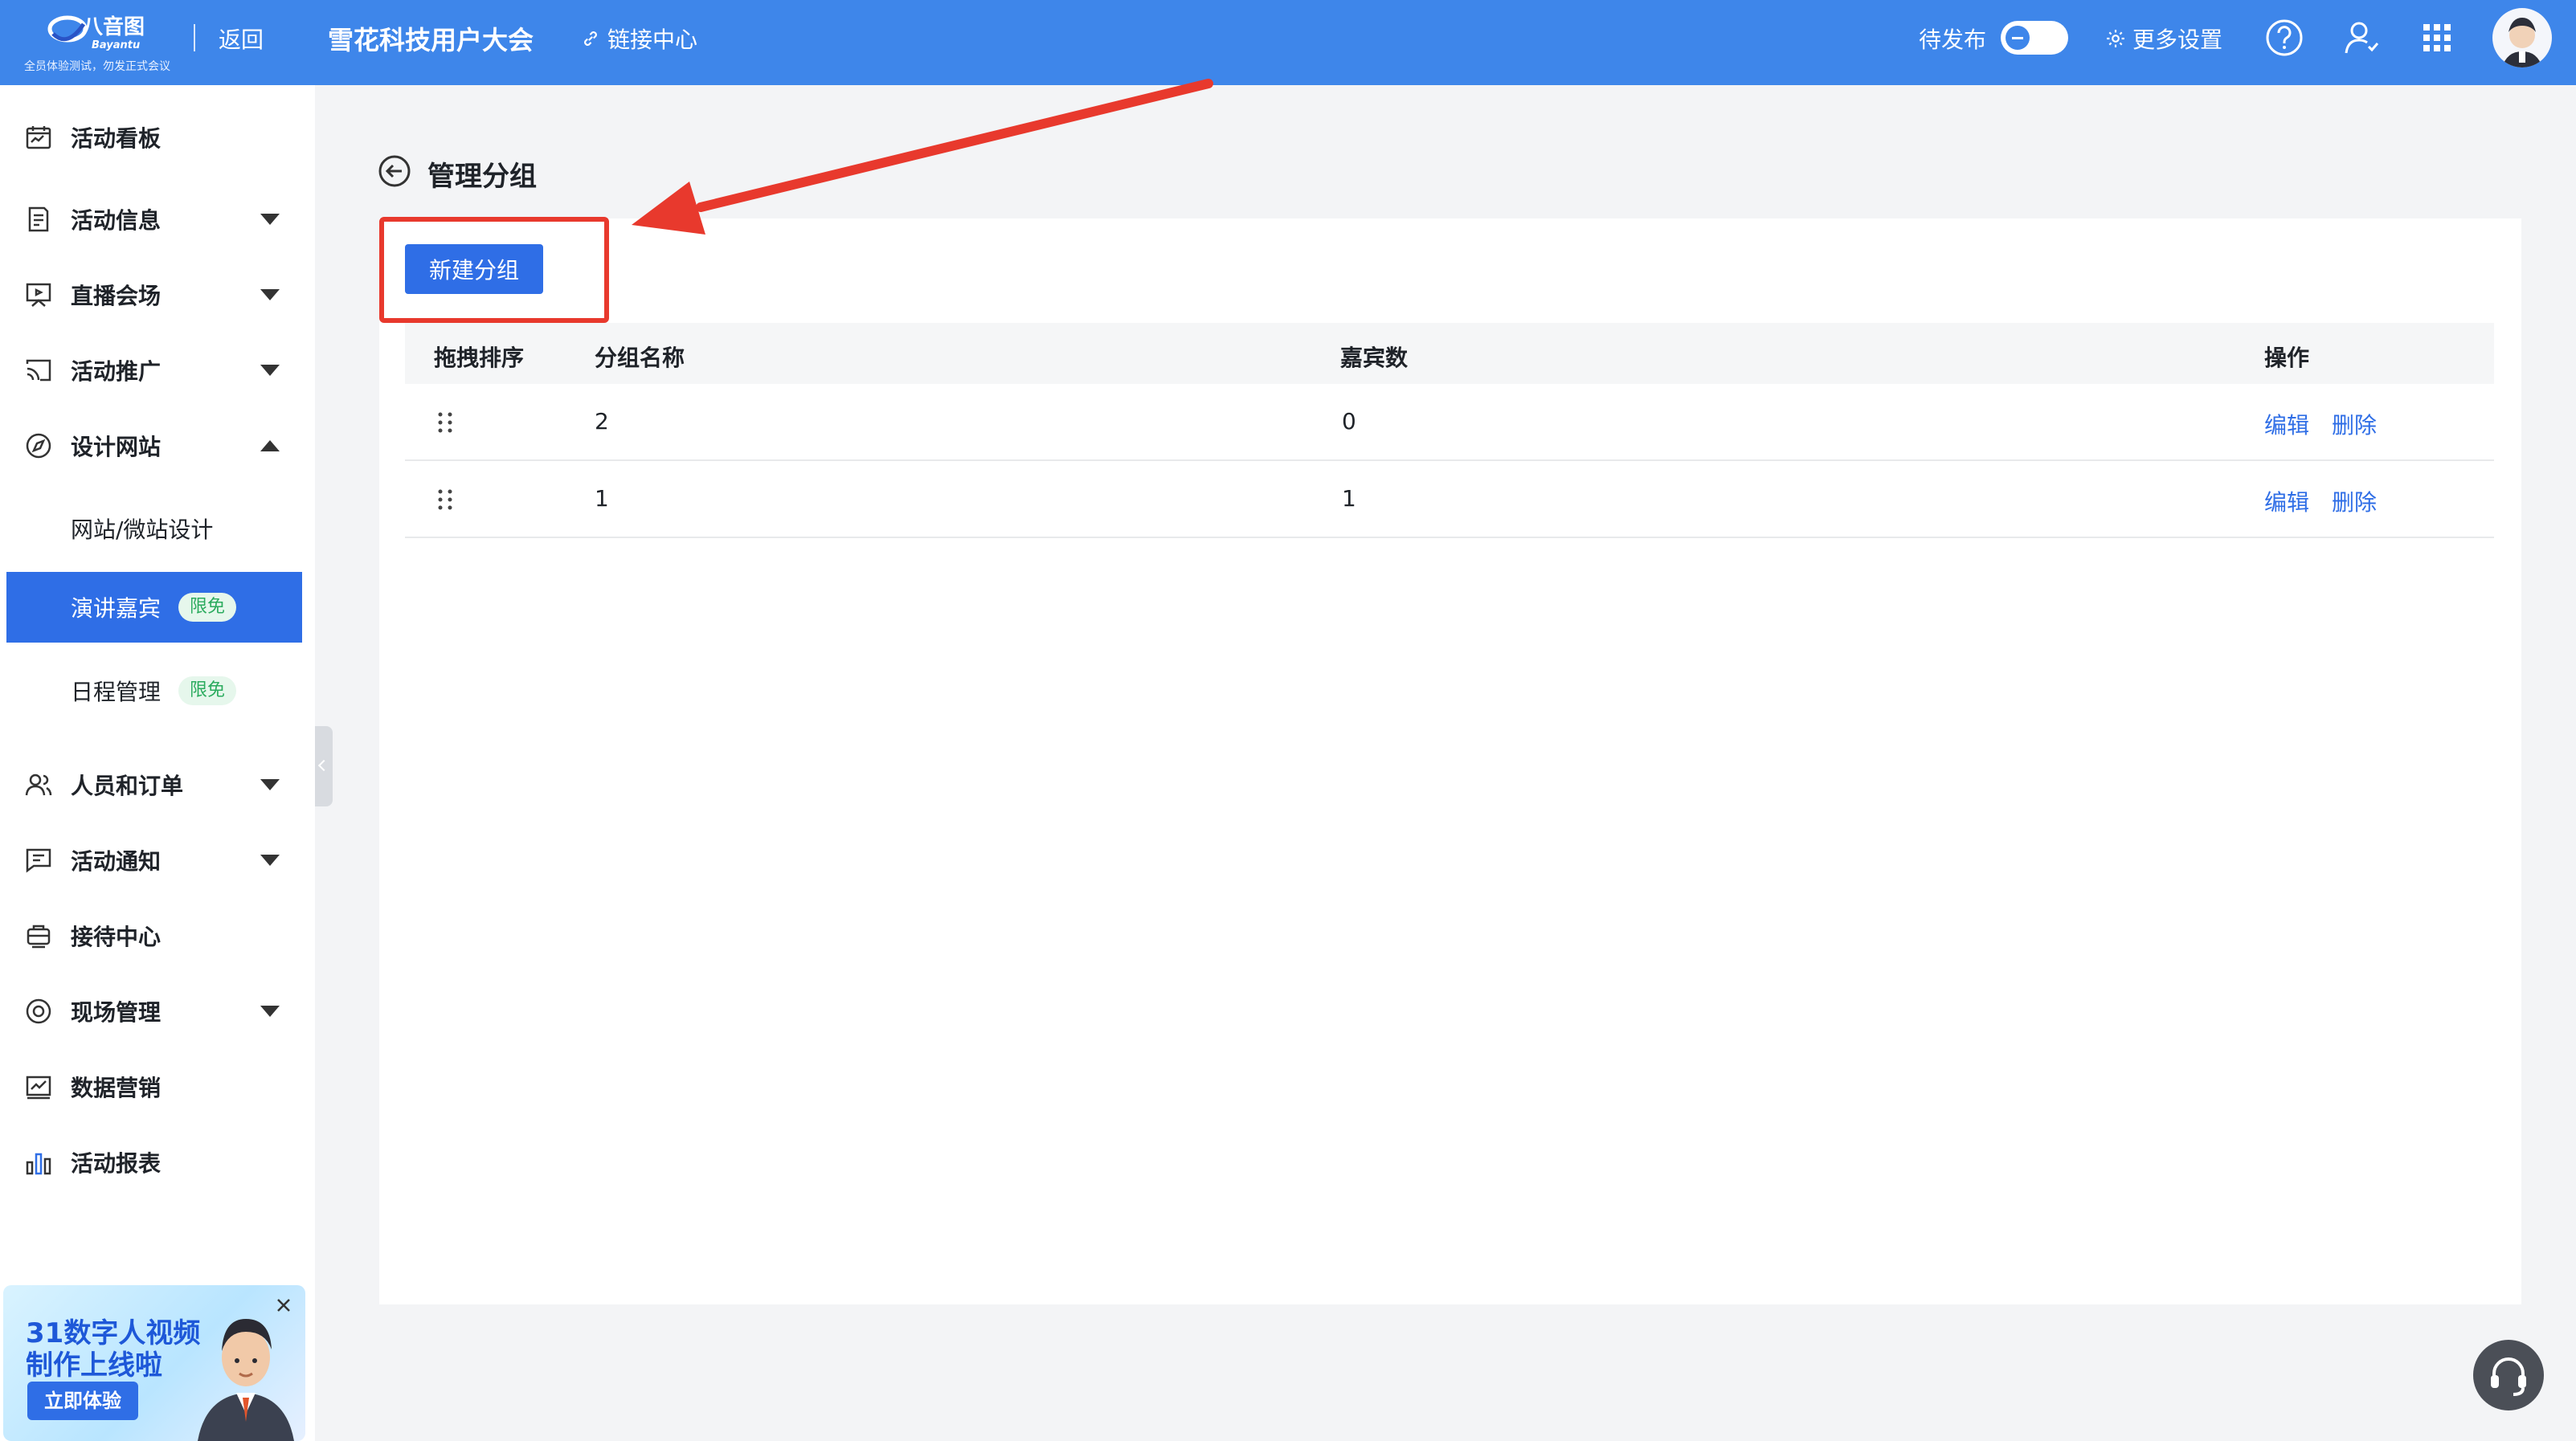 The width and height of the screenshot is (2576, 1441). I want to click on column-header-sort: 拖拽排序, so click(480, 358).